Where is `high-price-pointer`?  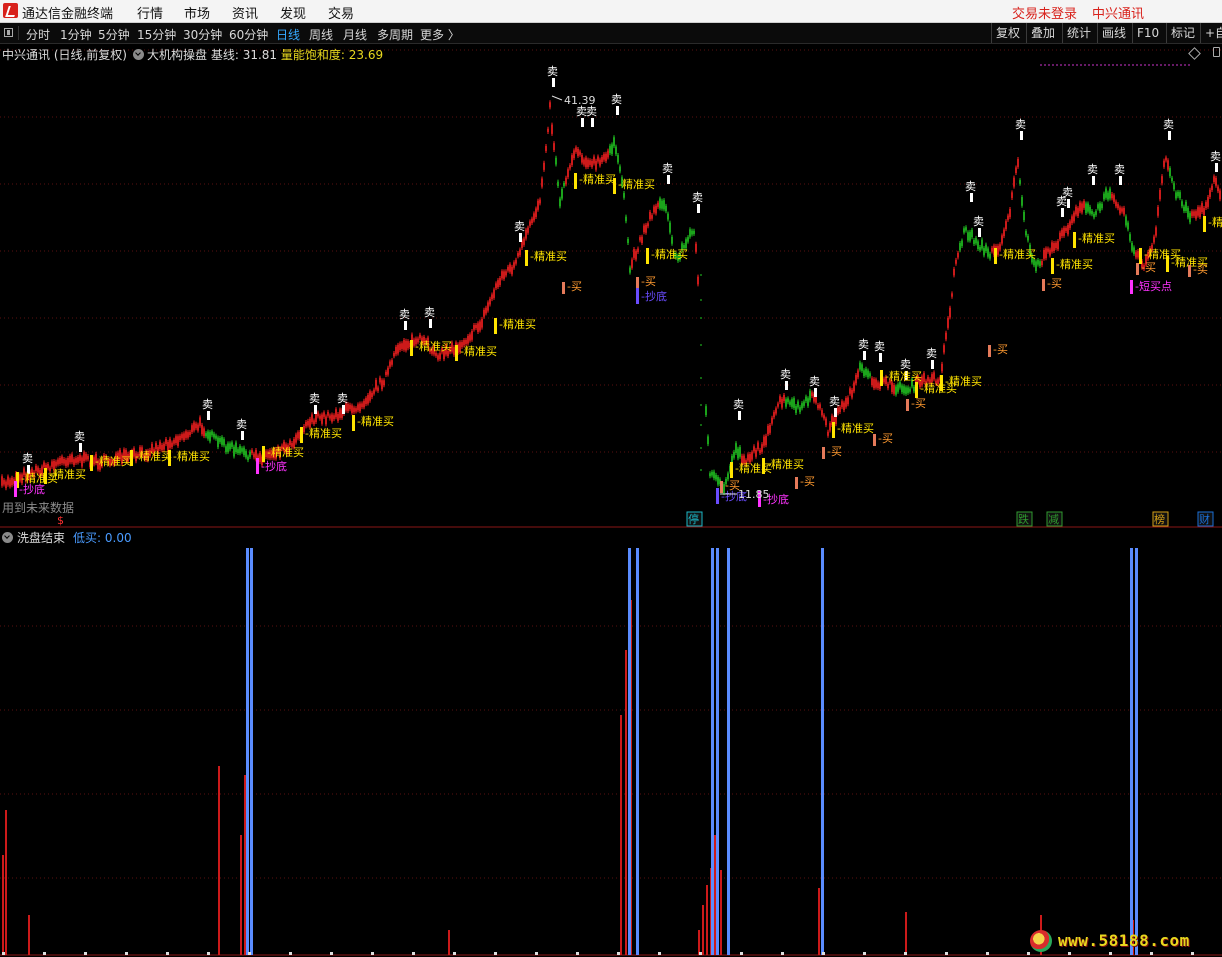 high-price-pointer is located at coordinates (557, 98).